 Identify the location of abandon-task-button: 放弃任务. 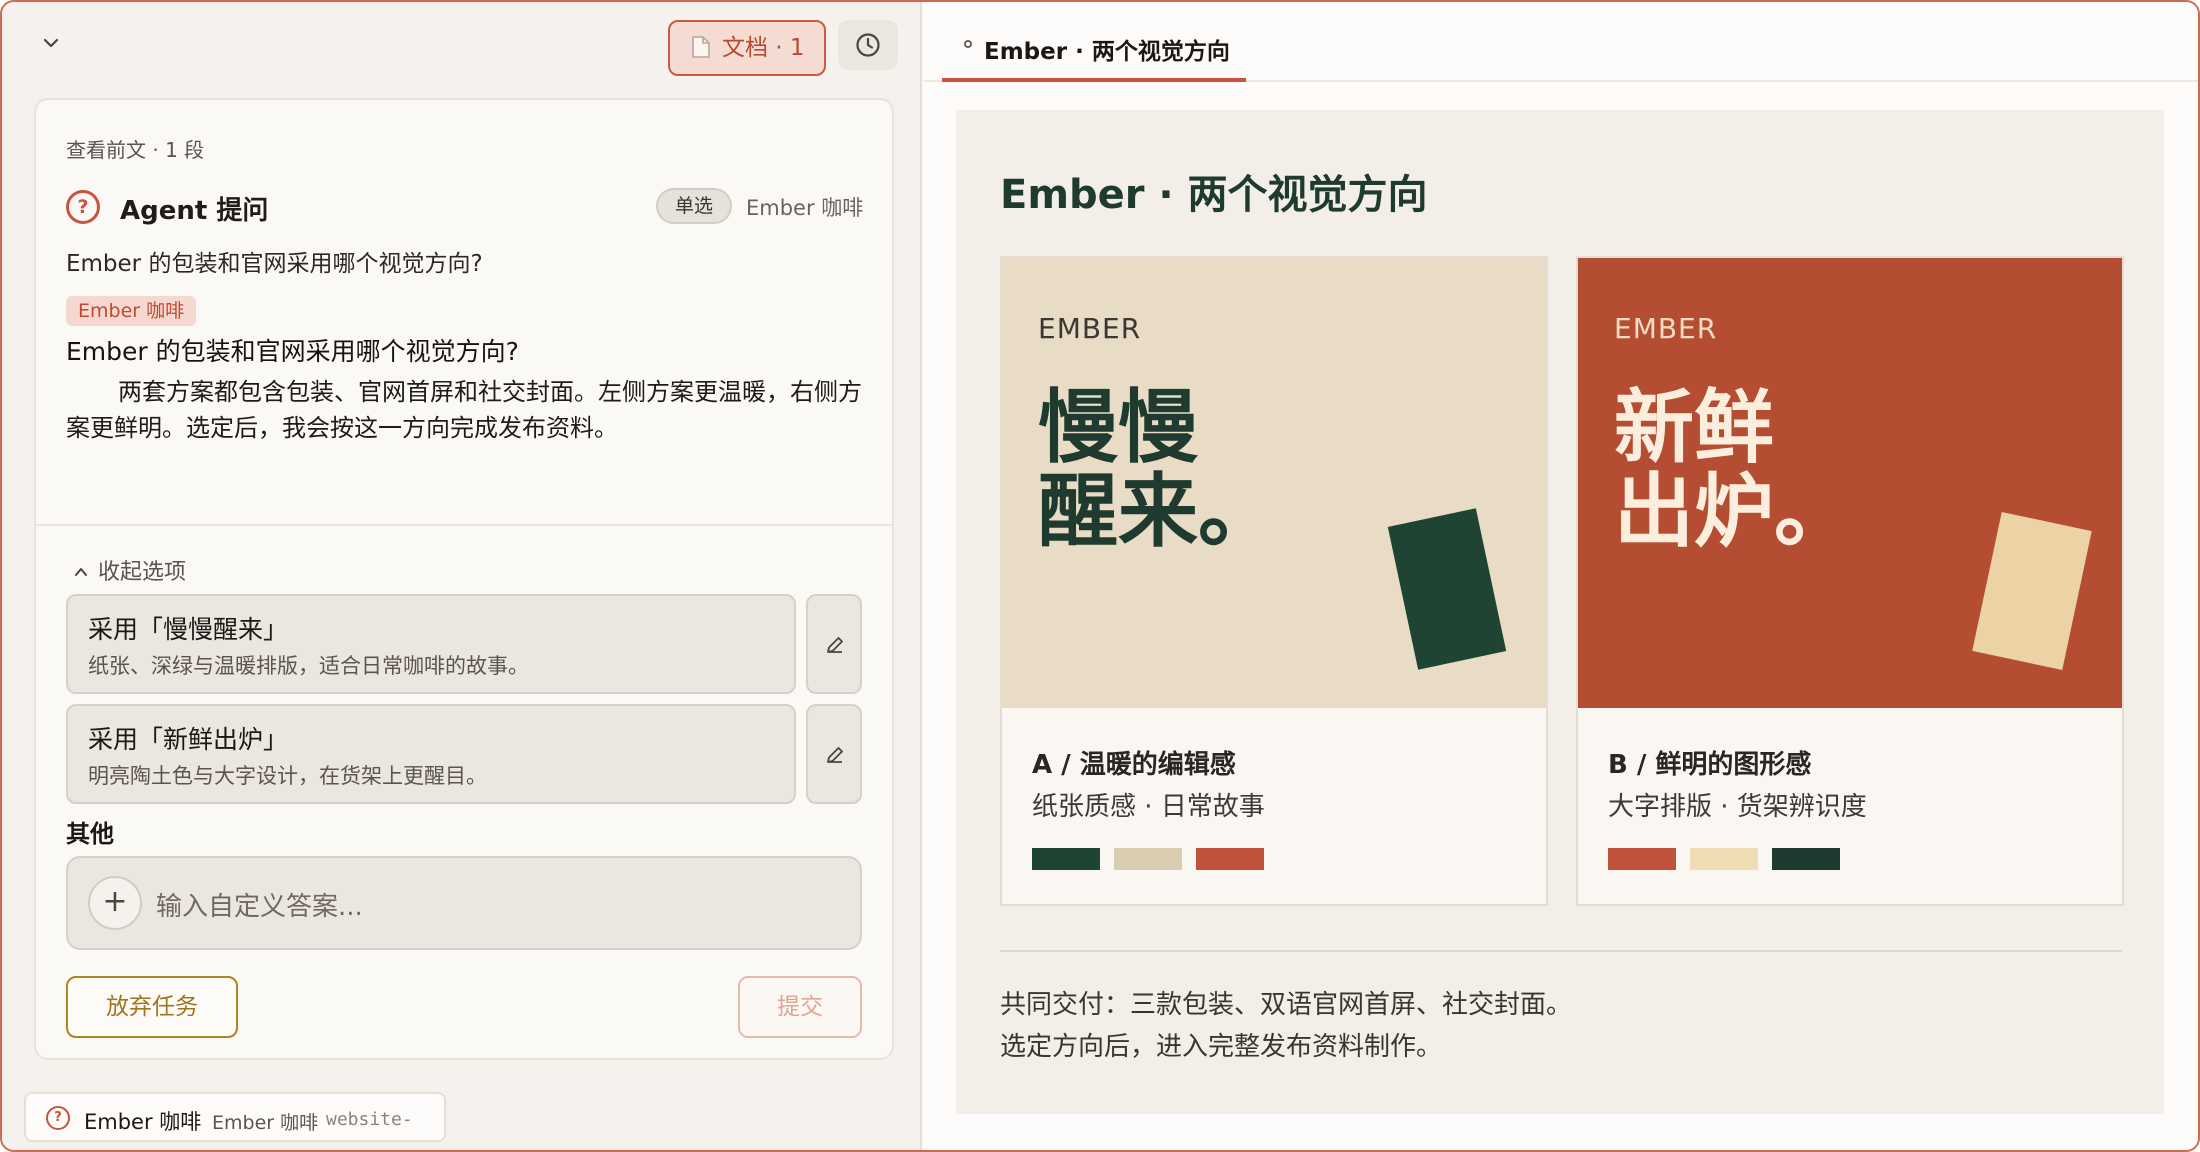
(152, 1007).